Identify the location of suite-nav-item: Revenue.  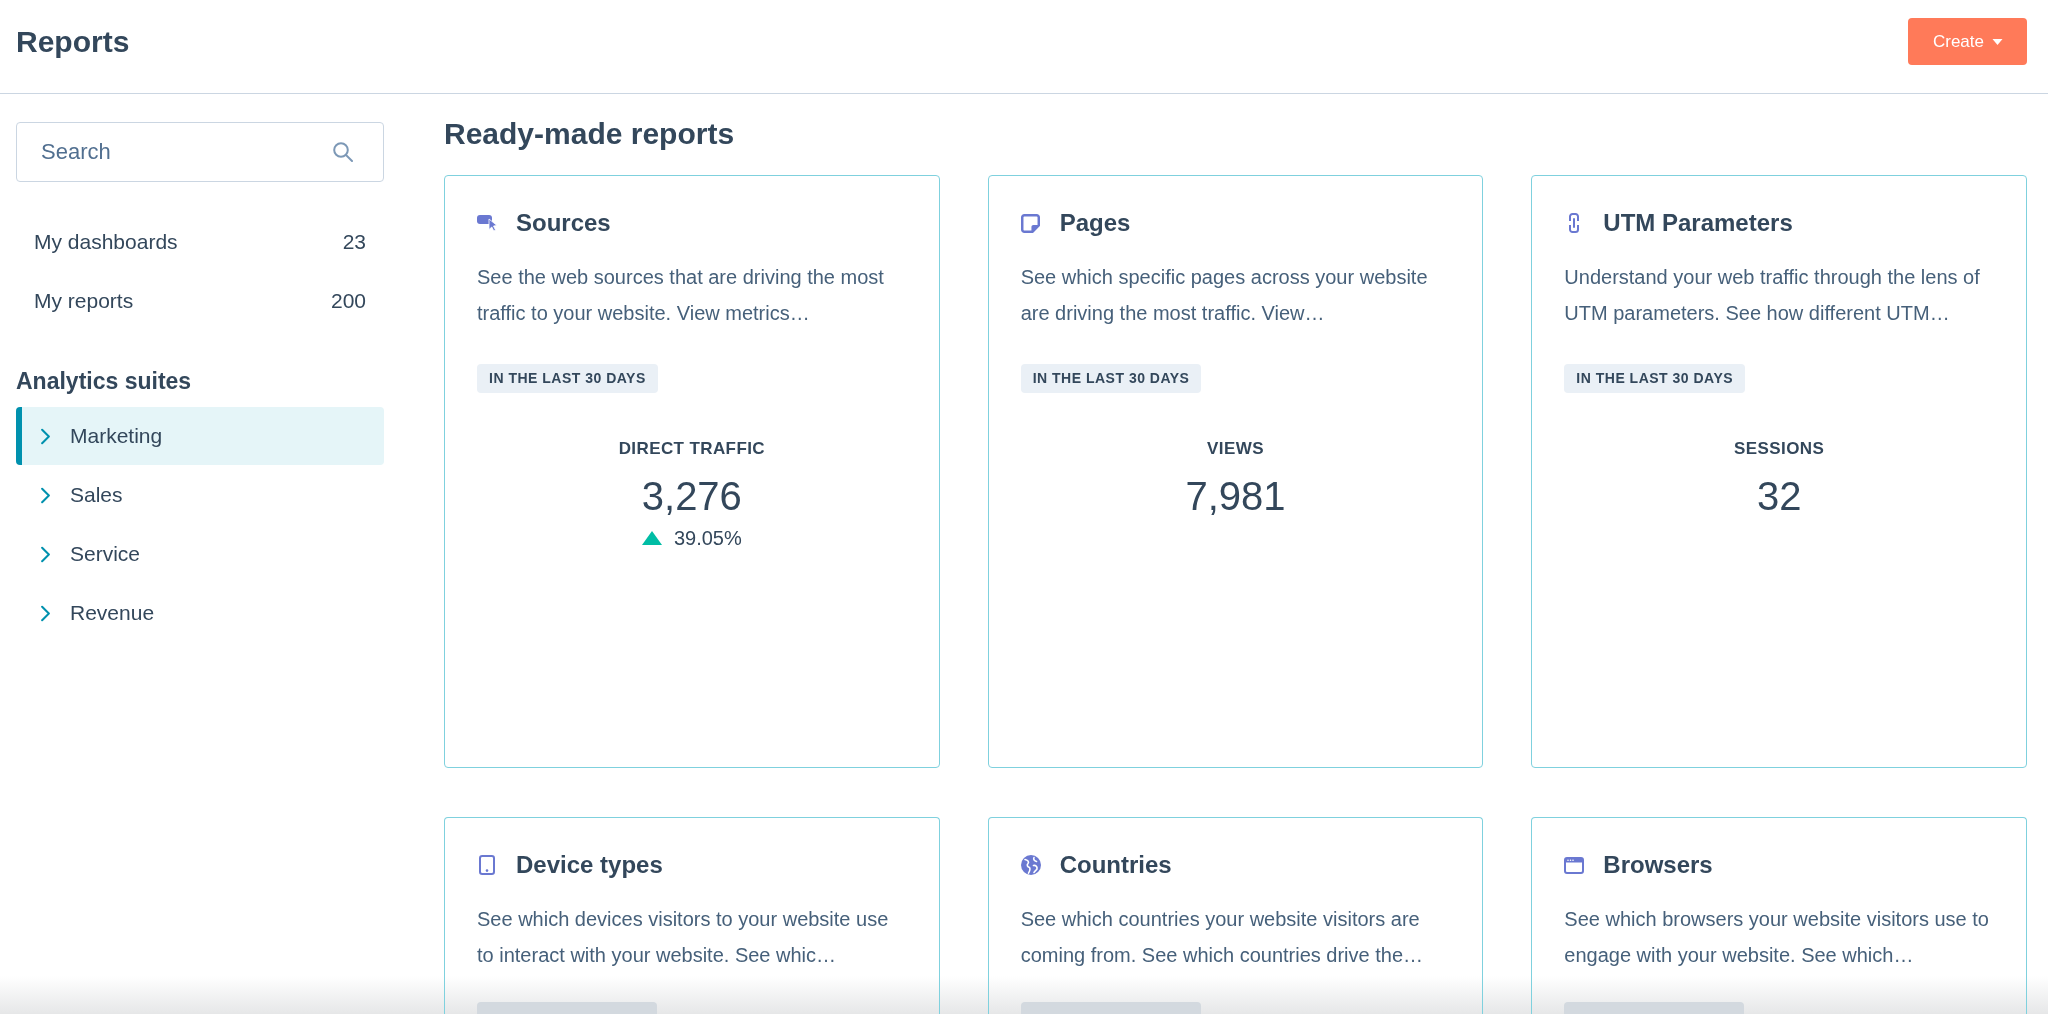
(200, 613).